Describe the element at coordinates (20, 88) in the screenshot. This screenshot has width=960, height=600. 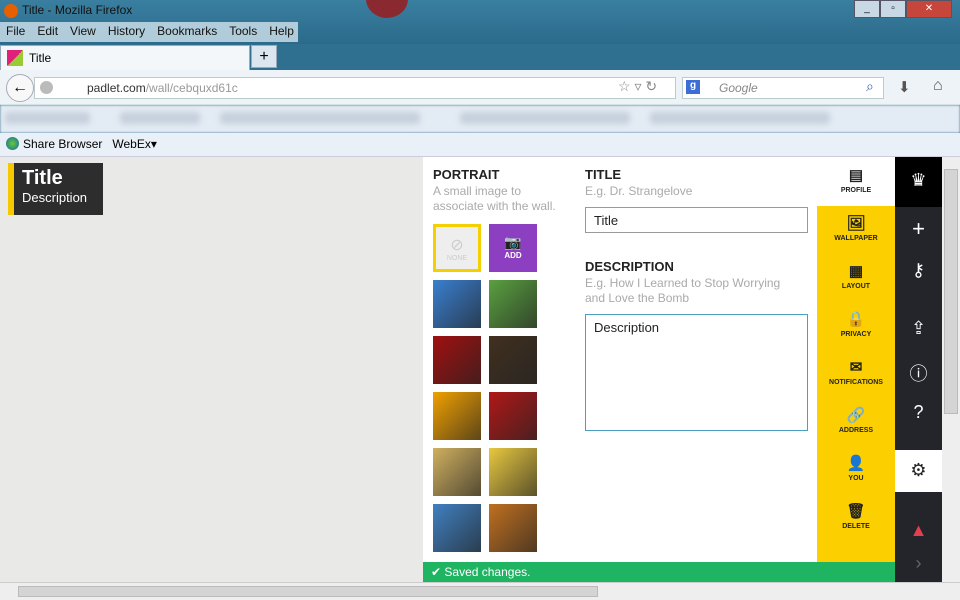
I see `back-button: ←` at that location.